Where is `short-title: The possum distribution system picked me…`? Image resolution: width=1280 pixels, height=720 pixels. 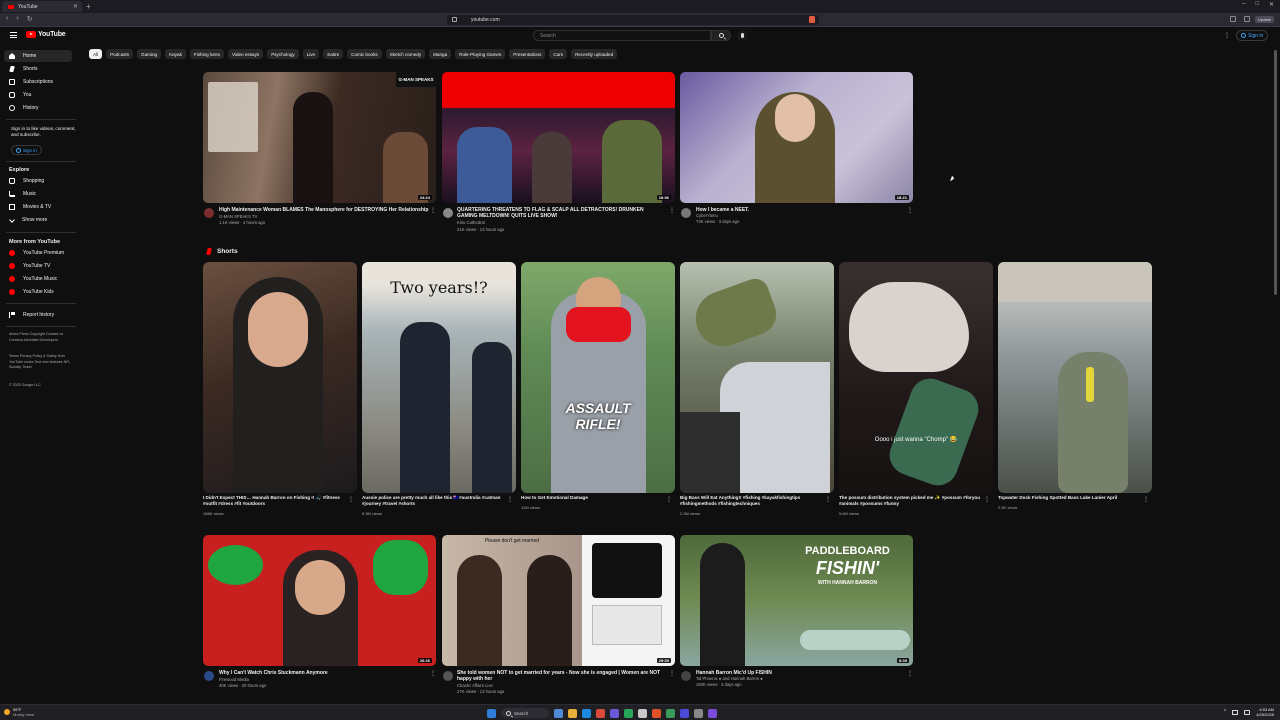 short-title: The possum distribution system picked me… is located at coordinates (911, 500).